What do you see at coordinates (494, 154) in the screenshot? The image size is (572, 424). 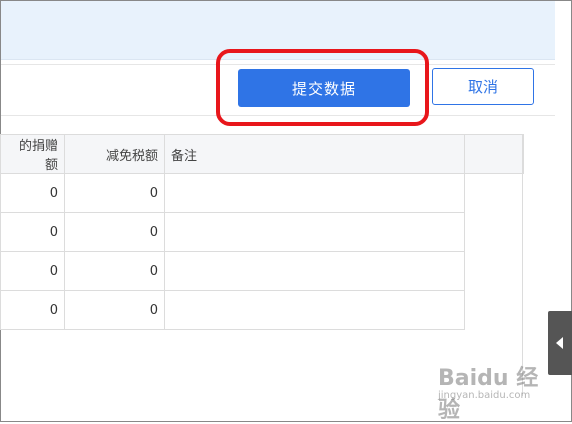 I see `header-empty` at bounding box center [494, 154].